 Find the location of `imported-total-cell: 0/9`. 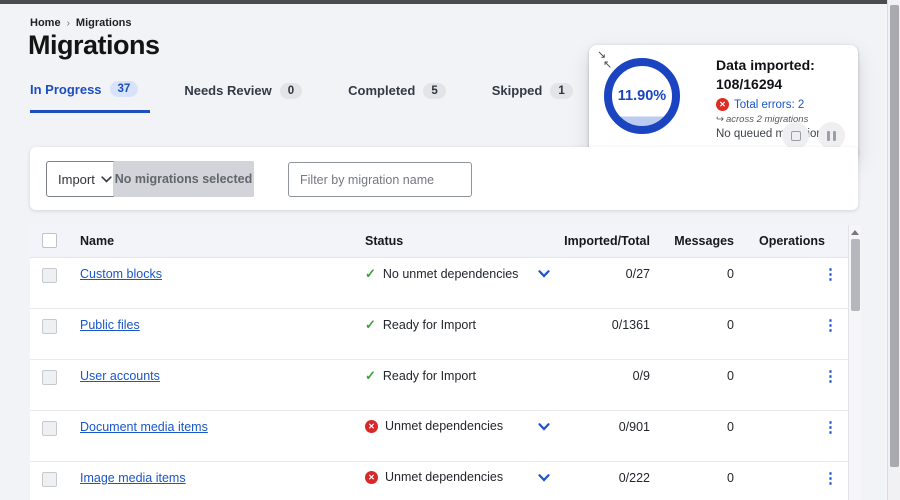

imported-total-cell: 0/9 is located at coordinates (641, 376).